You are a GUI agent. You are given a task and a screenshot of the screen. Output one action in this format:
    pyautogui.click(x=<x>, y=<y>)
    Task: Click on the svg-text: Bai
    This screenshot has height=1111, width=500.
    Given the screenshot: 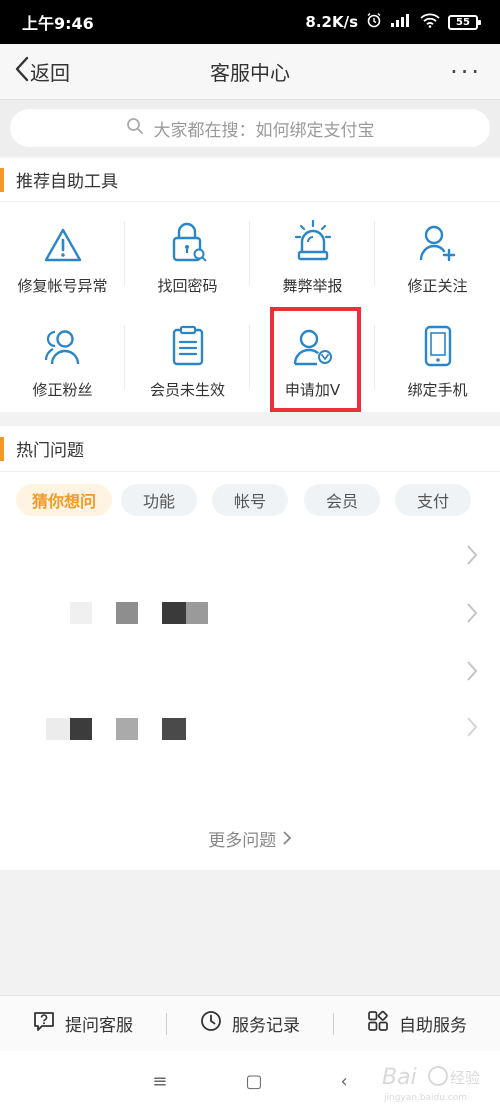 What is the action you would take?
    pyautogui.click(x=399, y=1077)
    